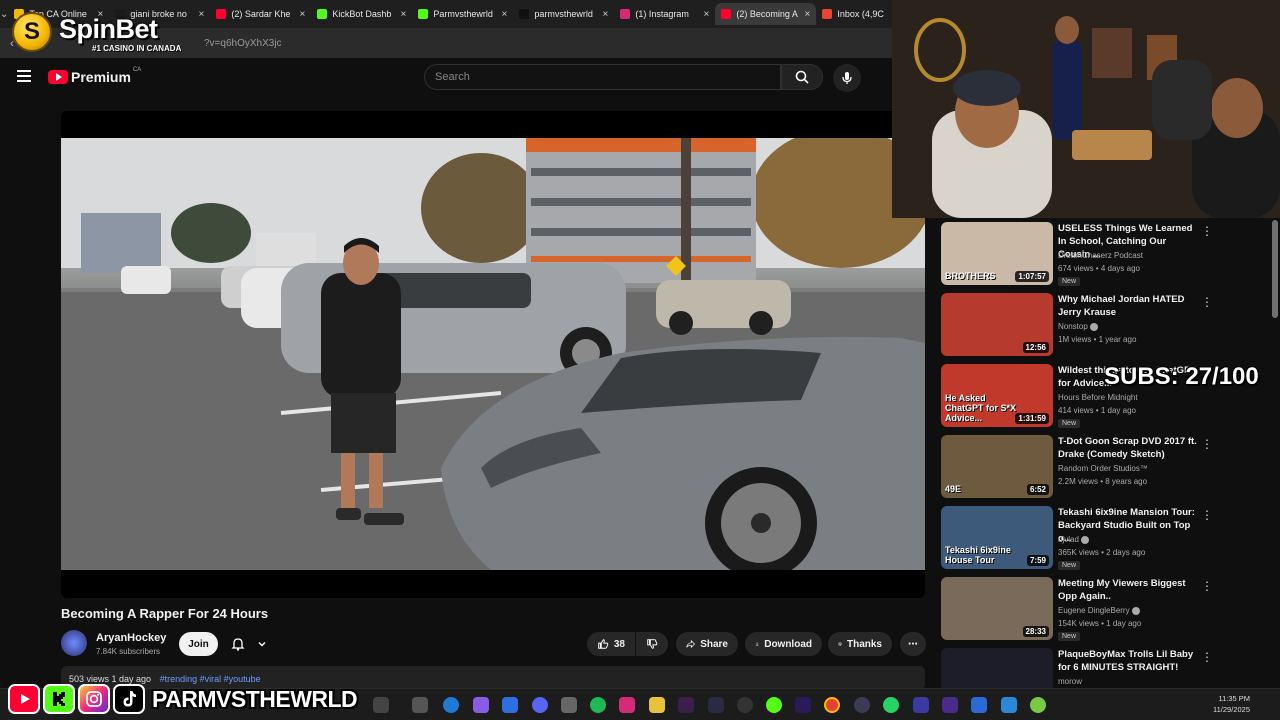 This screenshot has height=720, width=1280. Describe the element at coordinates (774, 705) in the screenshot. I see `taskbar-kick-icon` at that location.